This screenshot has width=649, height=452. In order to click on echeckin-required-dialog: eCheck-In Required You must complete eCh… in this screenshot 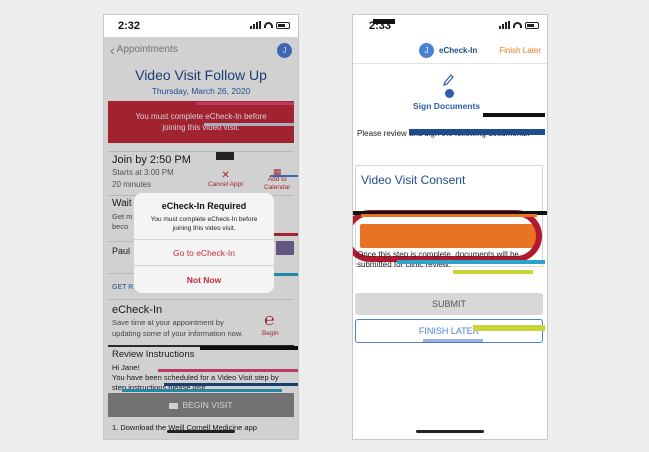, I will do `click(204, 243)`.